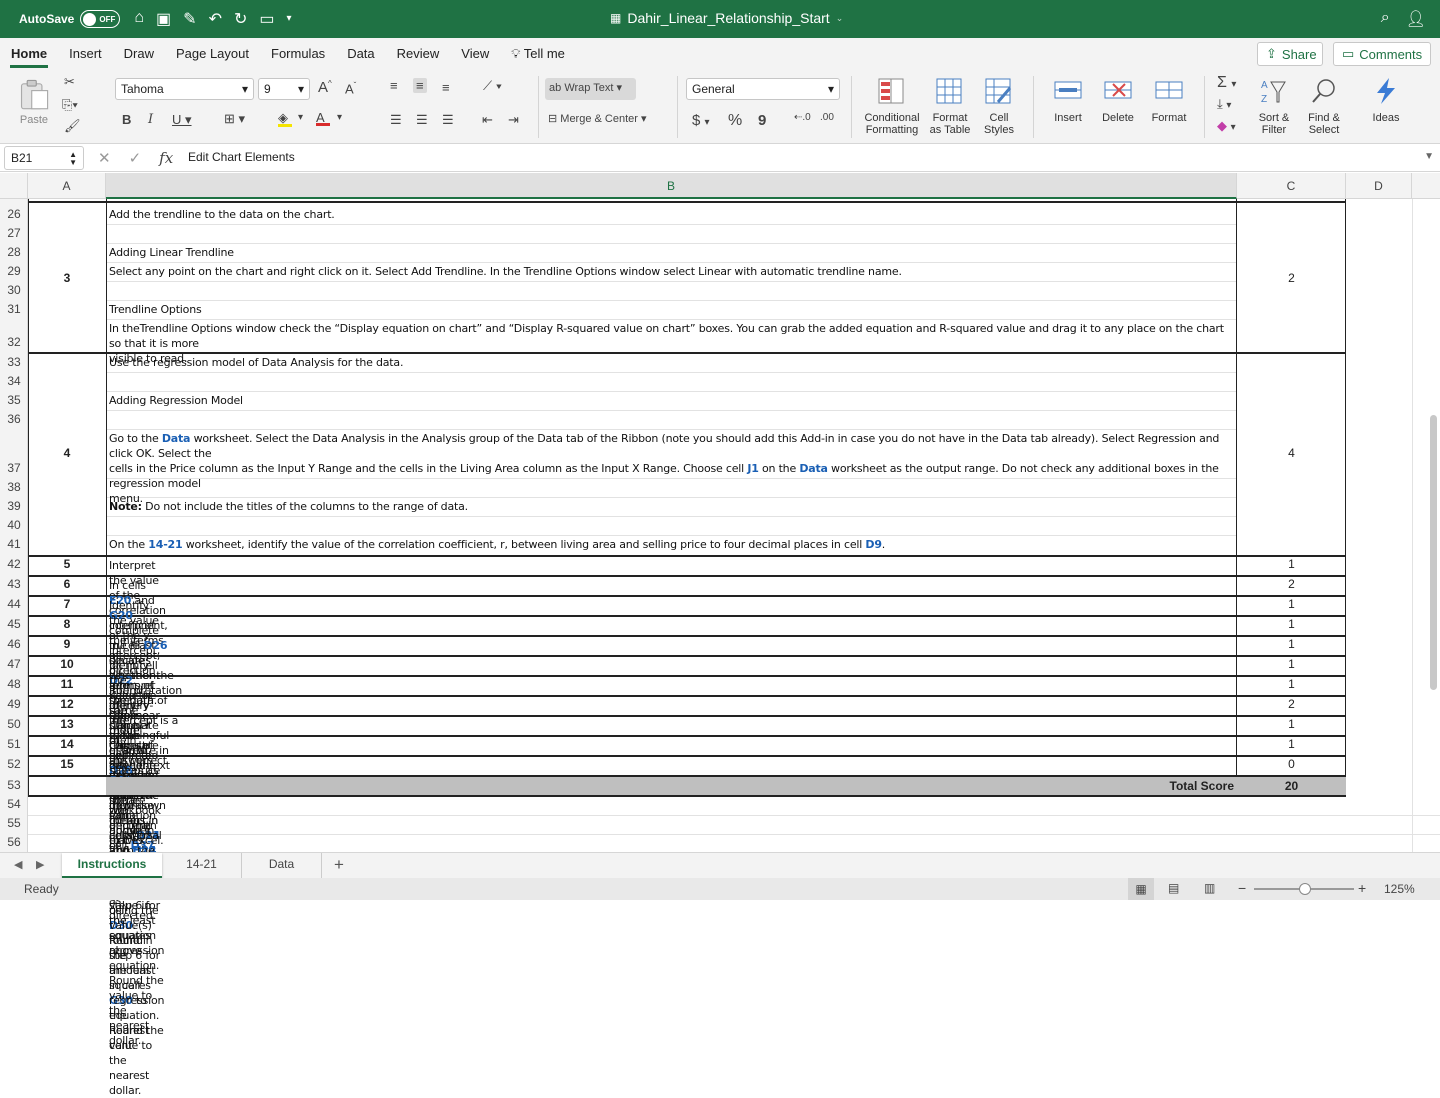  Describe the element at coordinates (1118, 100) in the screenshot. I see `delete-cells-button: Delete` at that location.